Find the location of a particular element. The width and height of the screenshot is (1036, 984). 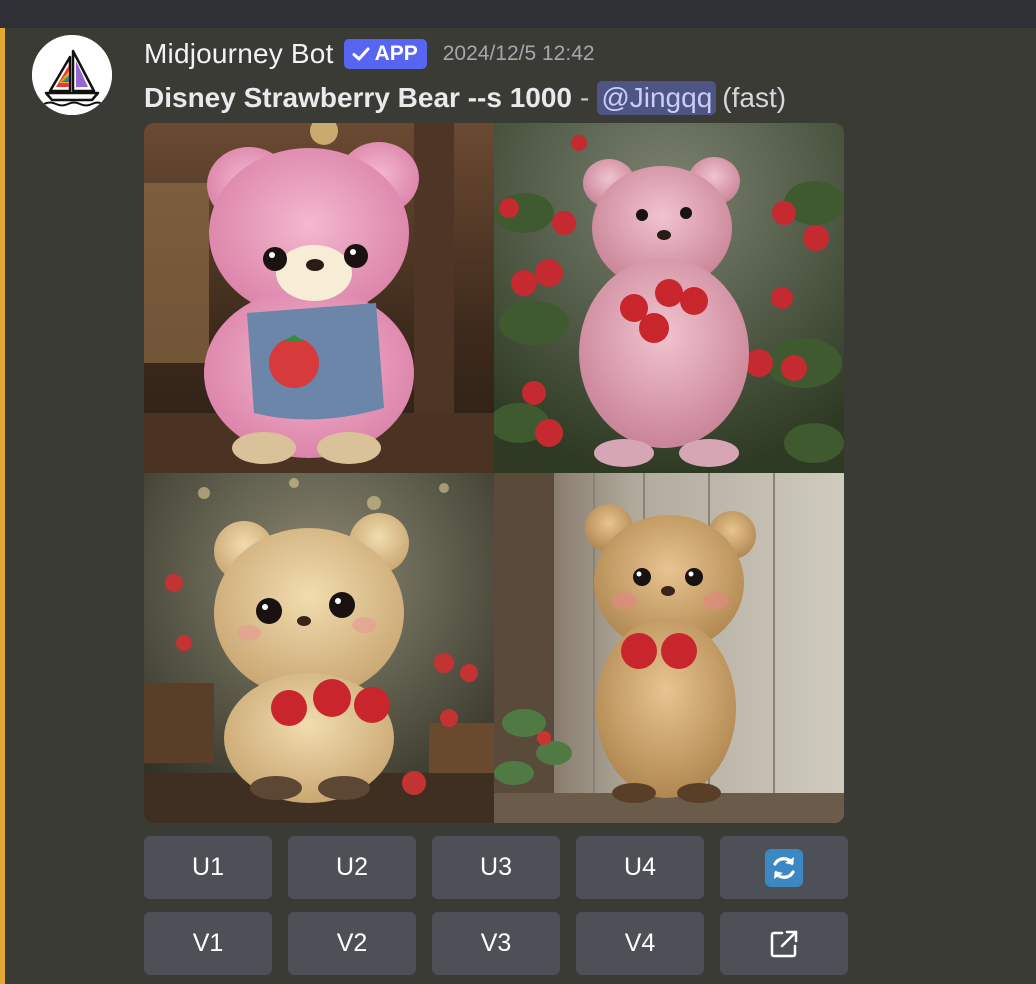

external-link-icon is located at coordinates (784, 943).